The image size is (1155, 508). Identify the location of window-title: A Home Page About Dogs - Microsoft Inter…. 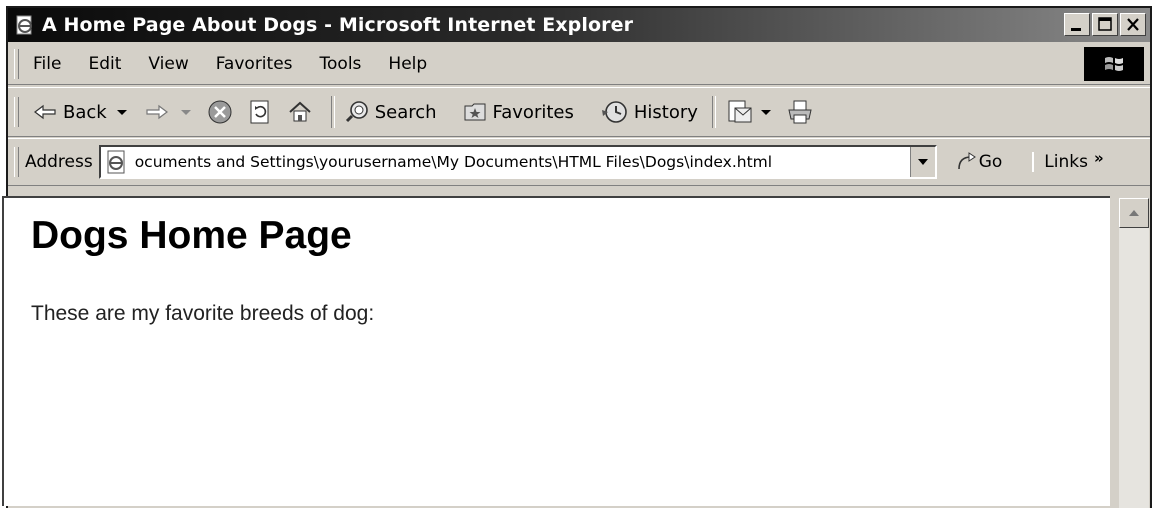
(338, 25).